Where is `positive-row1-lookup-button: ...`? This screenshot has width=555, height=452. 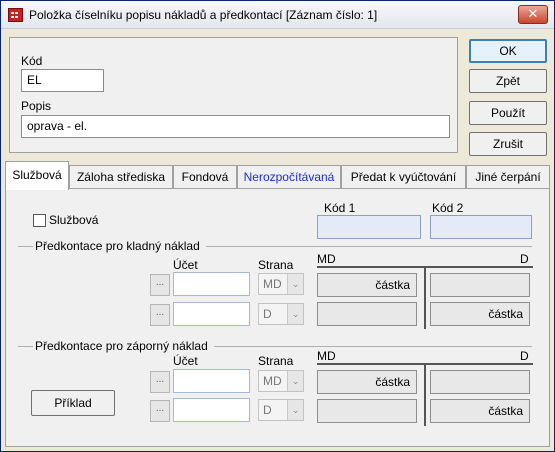 positive-row1-lookup-button: ... is located at coordinates (160, 285).